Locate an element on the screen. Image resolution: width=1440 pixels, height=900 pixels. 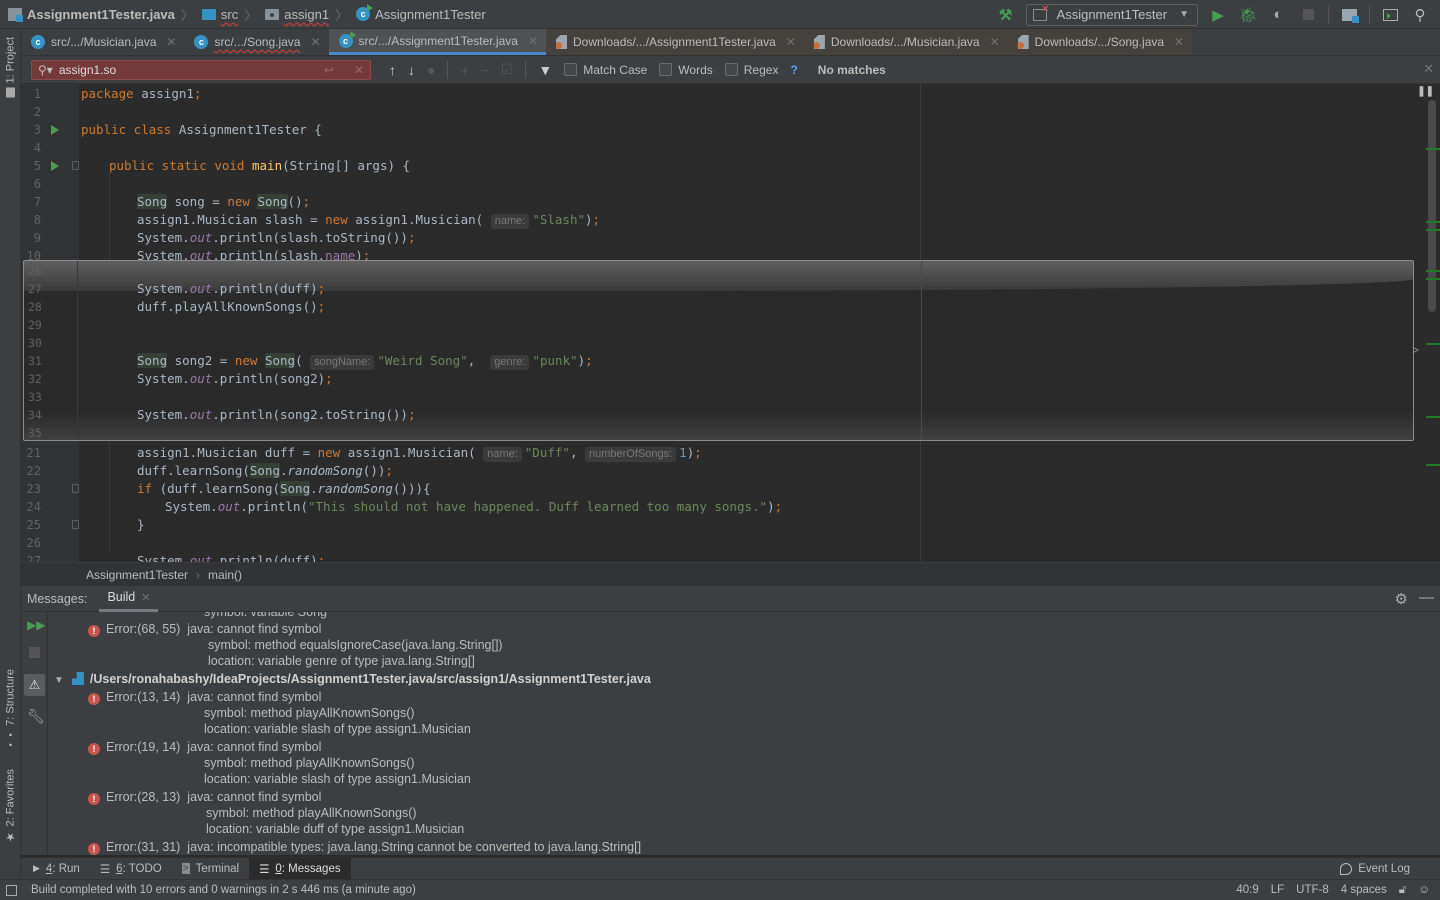
breadcrumb-class: c Assignment1Tester is located at coordinates (421, 13).